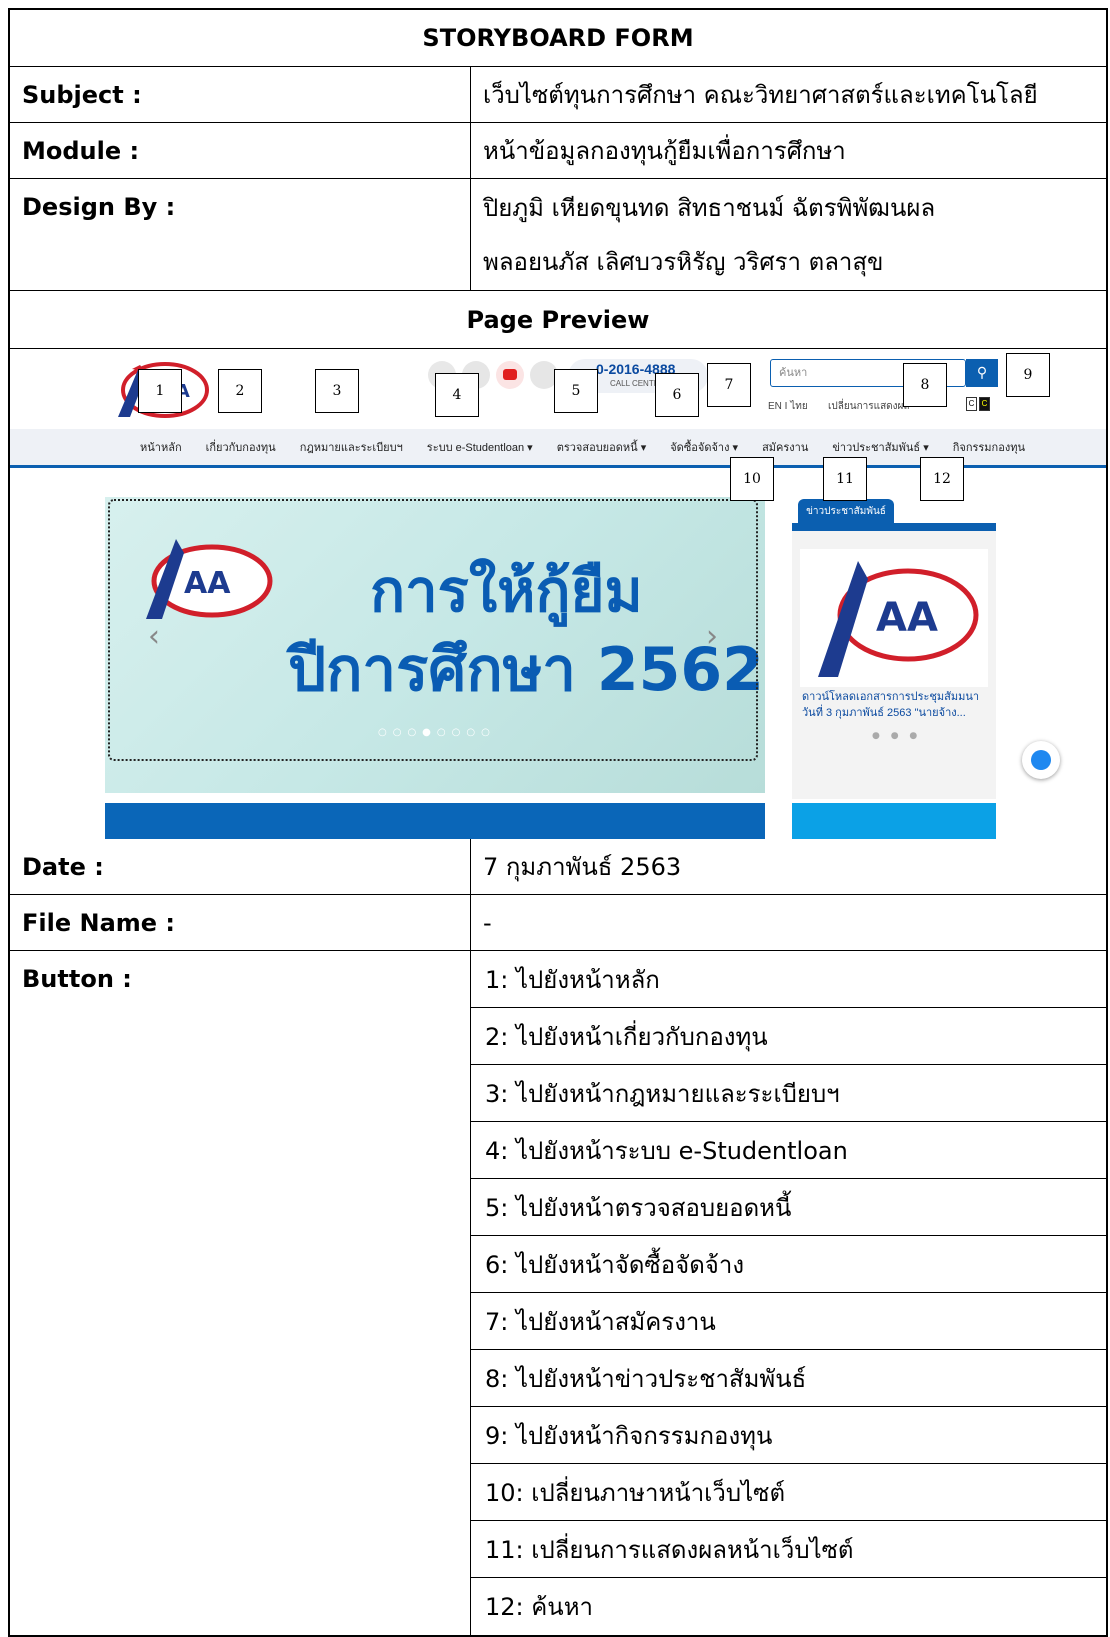 The width and height of the screenshot is (1110, 1637). I want to click on nav-item: ตรวจสอบยอดหนี้ ▾, so click(602, 447).